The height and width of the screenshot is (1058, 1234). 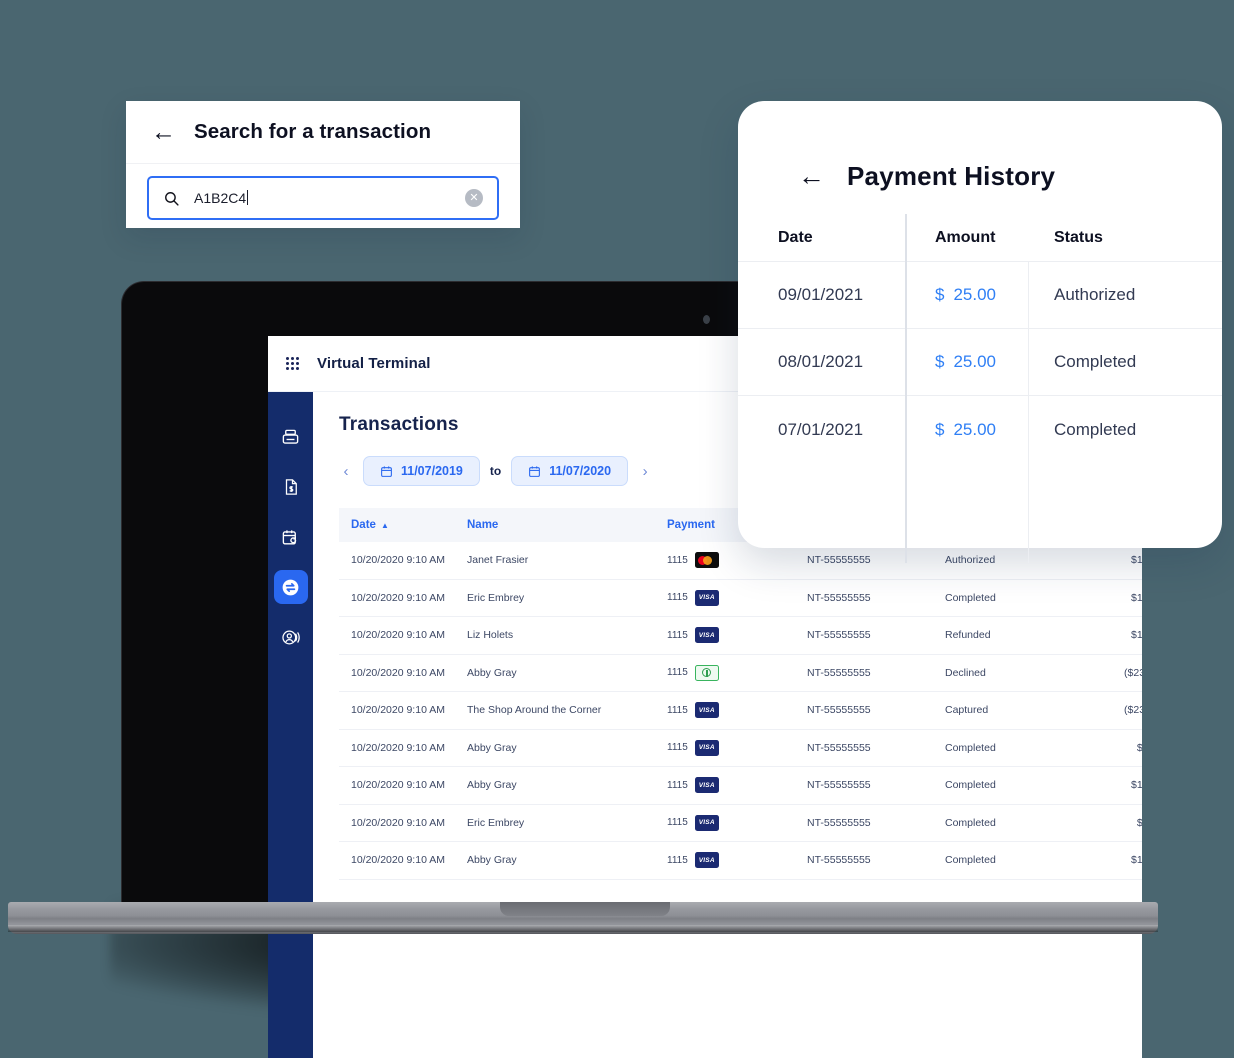 I want to click on laptop-base-edge, so click(x=583, y=928).